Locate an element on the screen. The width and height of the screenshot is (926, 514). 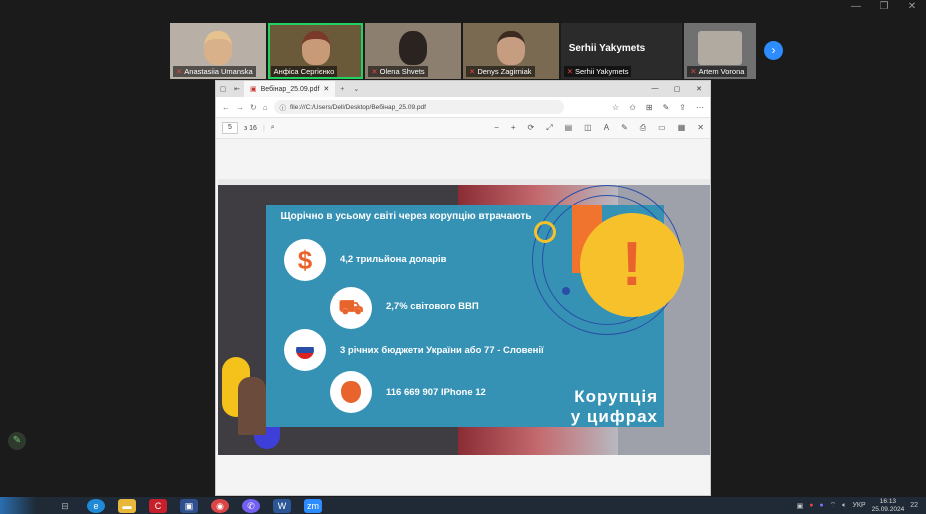
window-controls: — ❐ ✕ is located at coordinates (884, 7).